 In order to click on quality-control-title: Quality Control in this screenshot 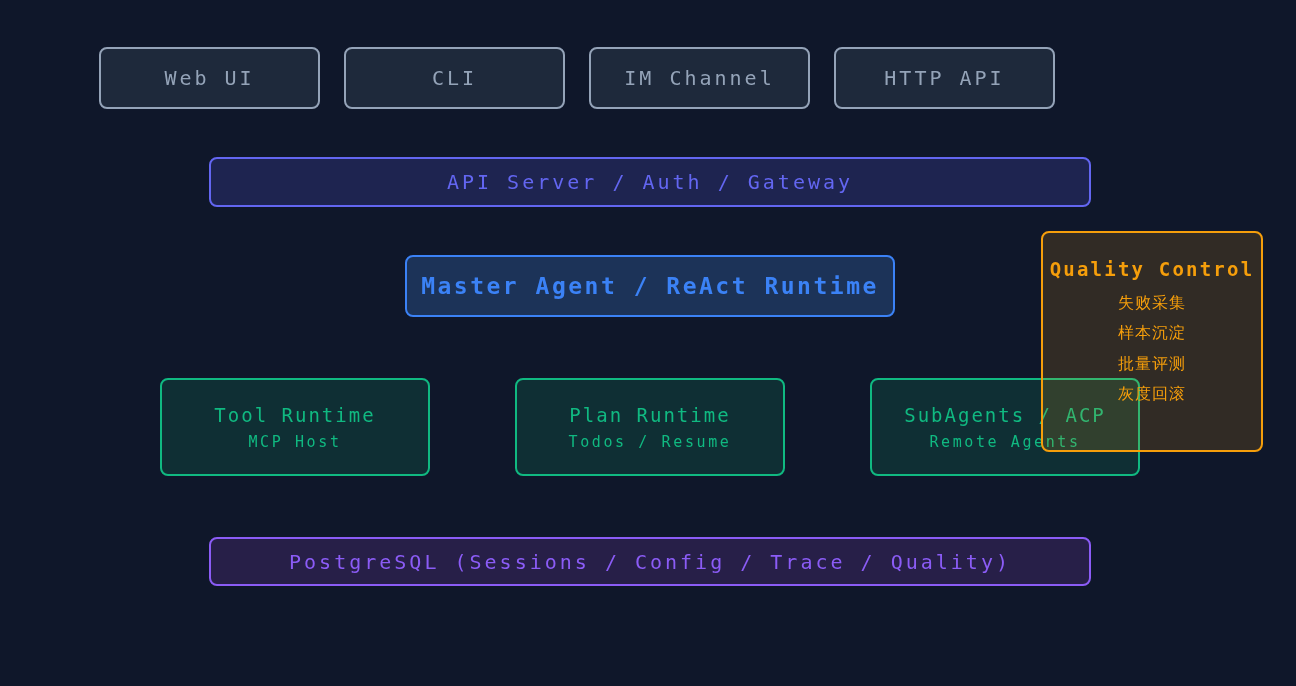, I will do `click(1152, 269)`.